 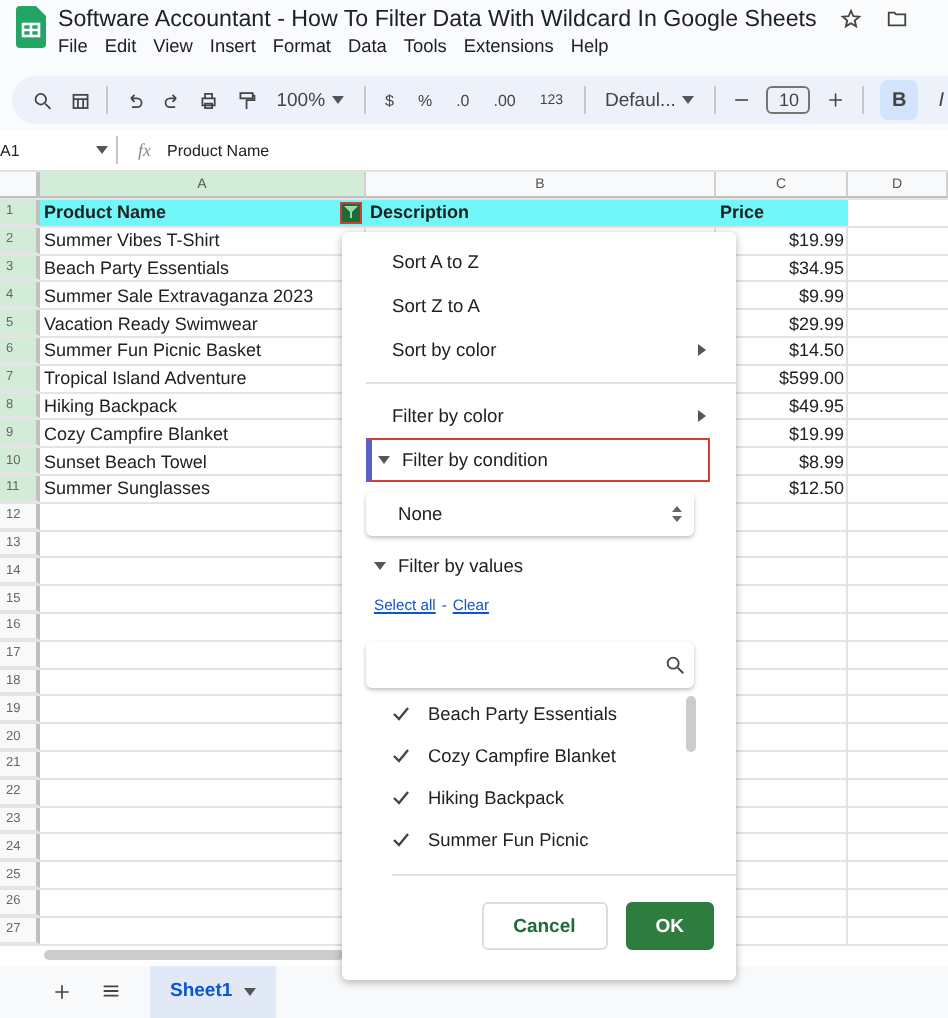 I want to click on menu-option: Sort Z to A, so click(x=539, y=306).